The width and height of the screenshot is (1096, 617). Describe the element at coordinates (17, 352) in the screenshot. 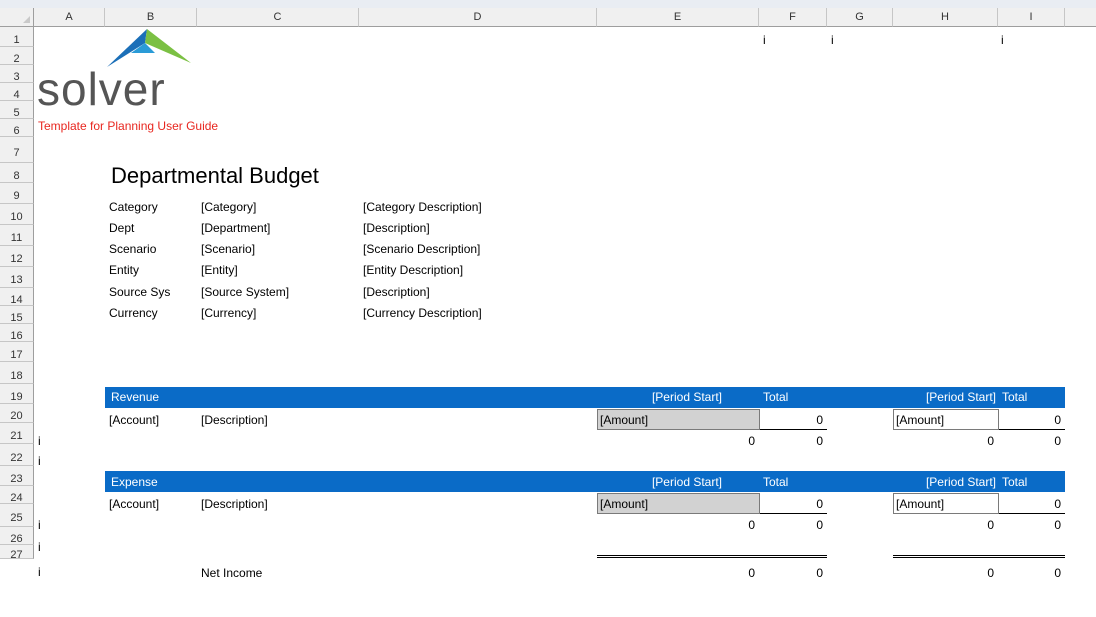

I see `row-header-17: 17` at that location.